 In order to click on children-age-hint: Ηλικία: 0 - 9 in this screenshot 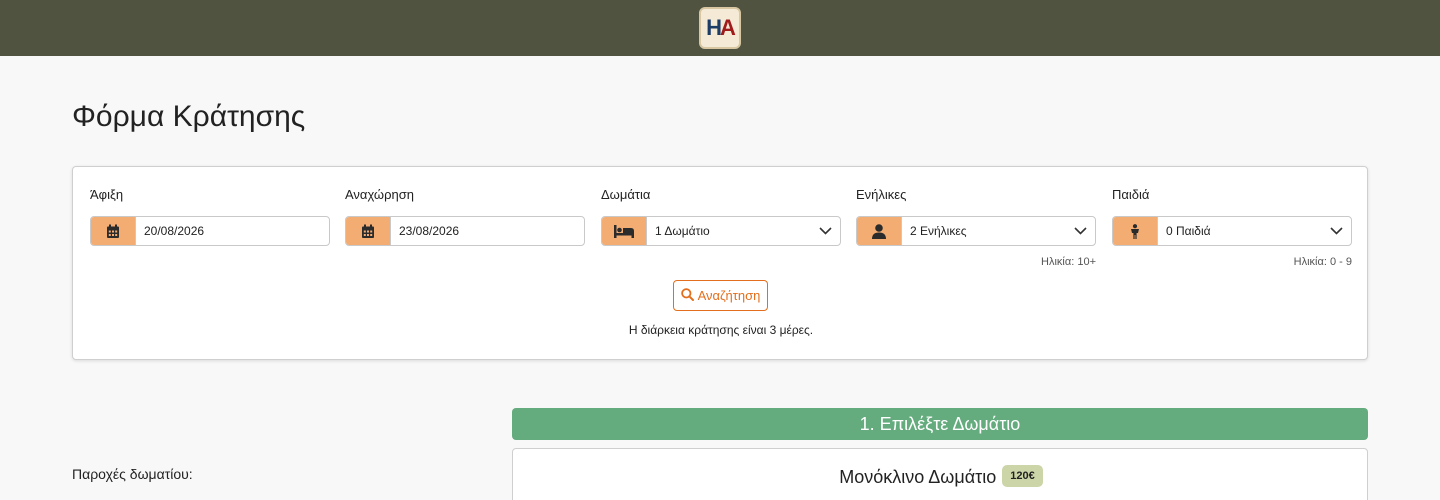, I will do `click(1322, 262)`.